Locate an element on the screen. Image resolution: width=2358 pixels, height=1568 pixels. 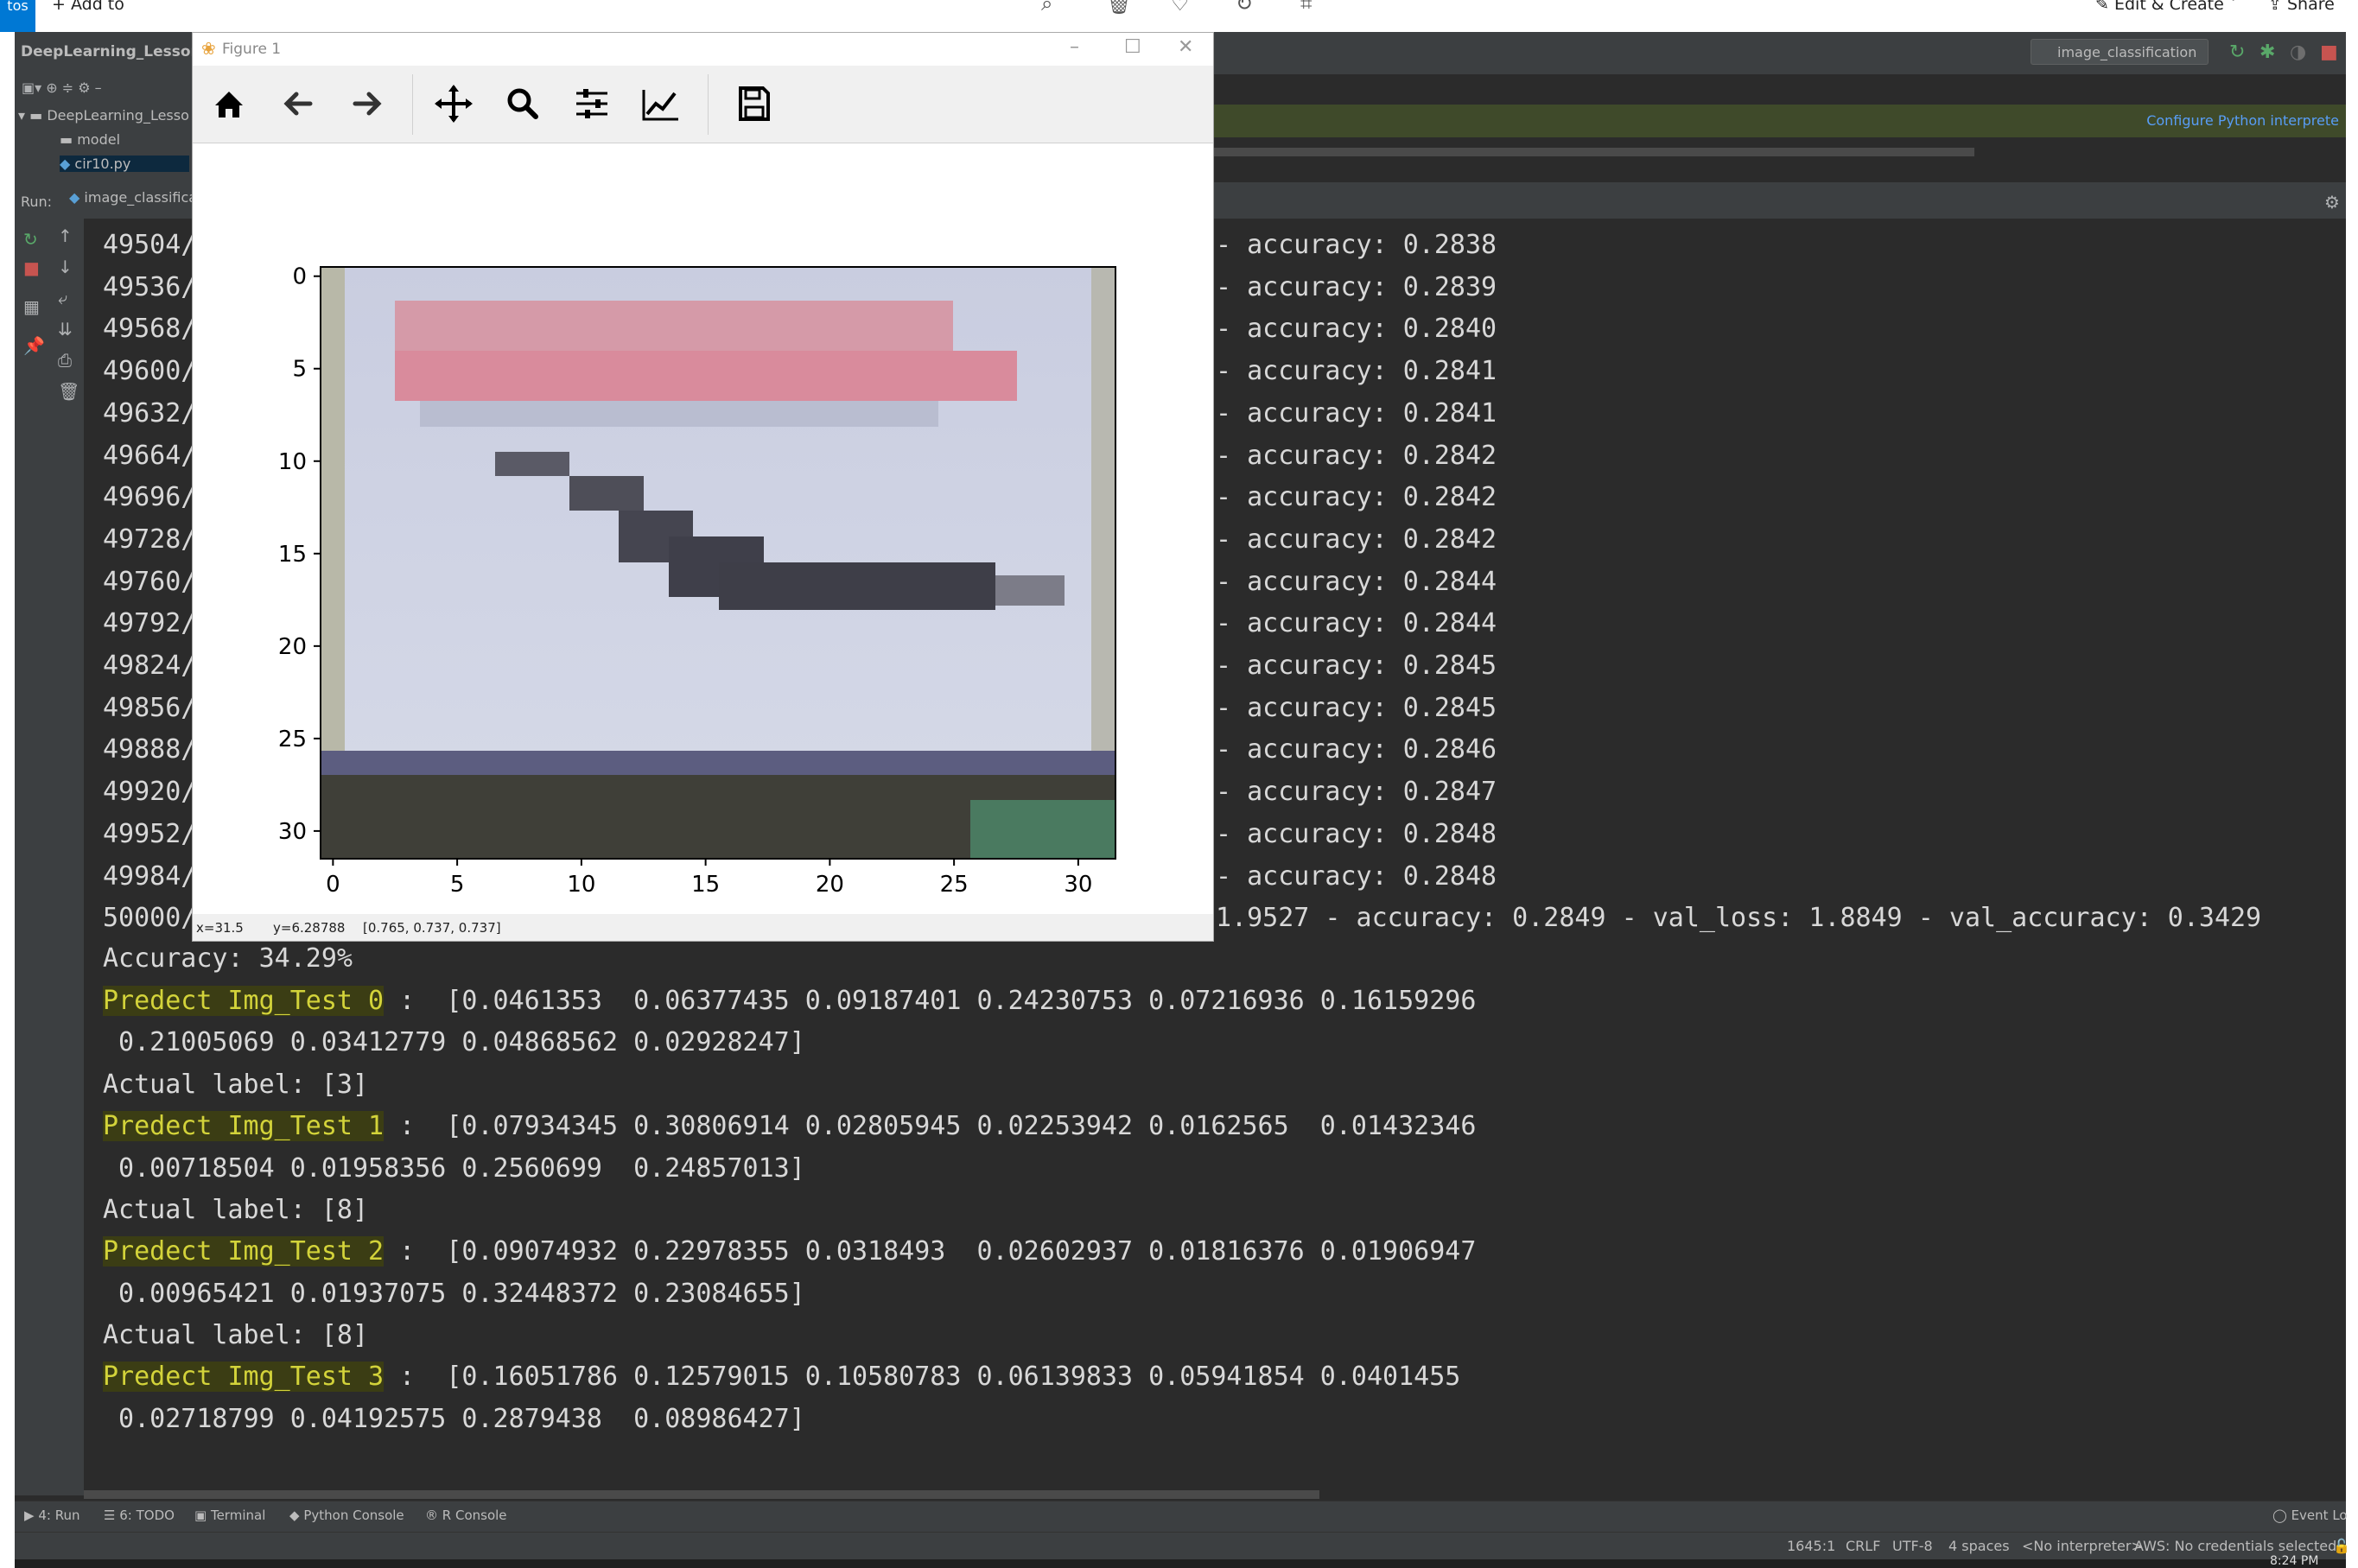
list-icon: ☰ is located at coordinates (110, 1515).